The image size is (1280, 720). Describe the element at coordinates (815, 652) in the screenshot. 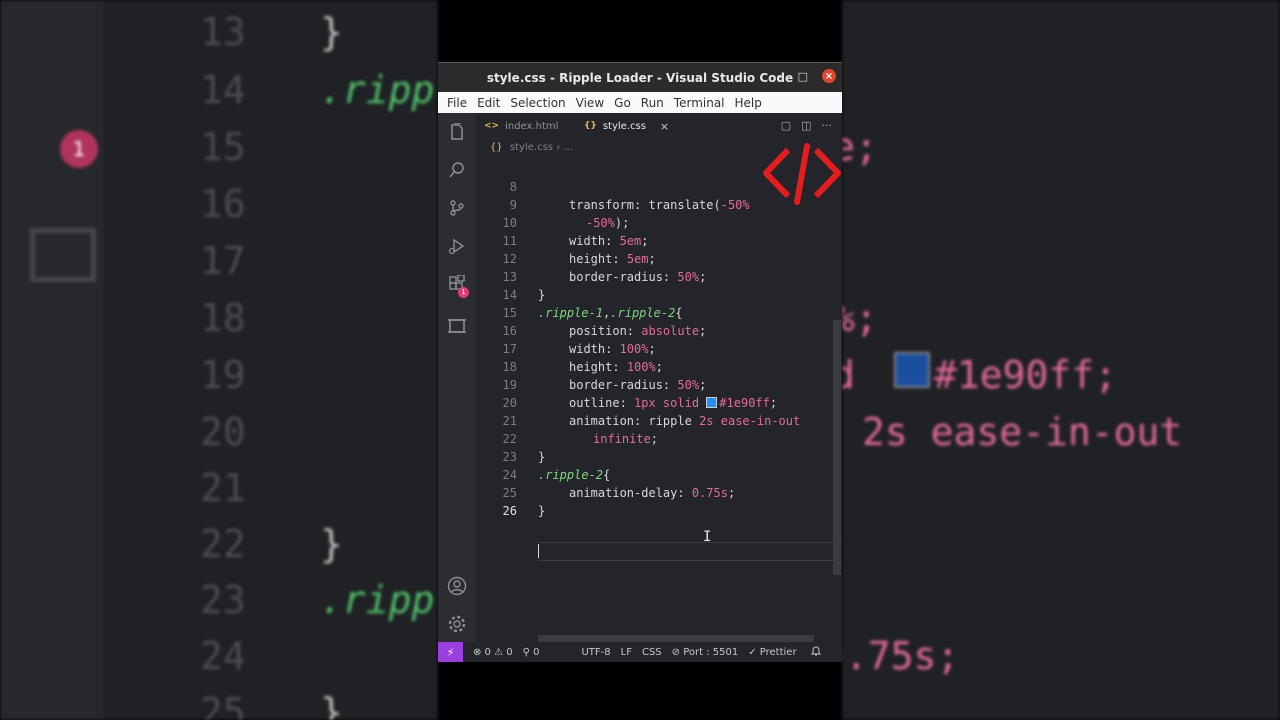

I see `notifications-bell-icon` at that location.